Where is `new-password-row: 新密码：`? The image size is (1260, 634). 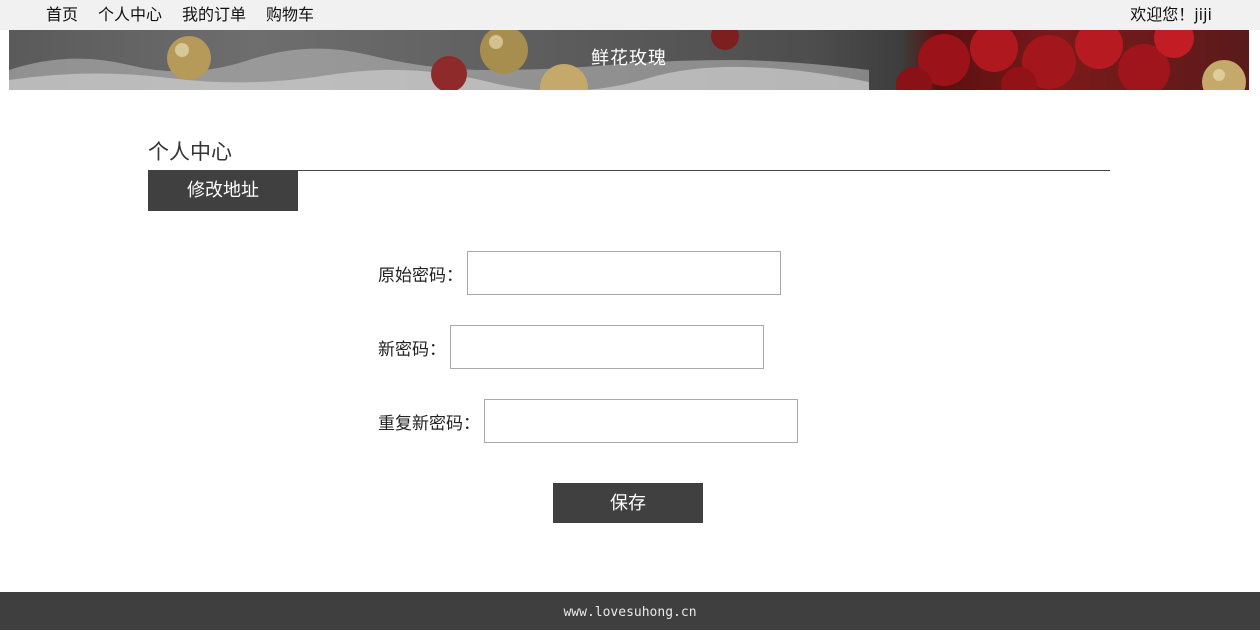
new-password-row: 新密码： is located at coordinates (571, 347).